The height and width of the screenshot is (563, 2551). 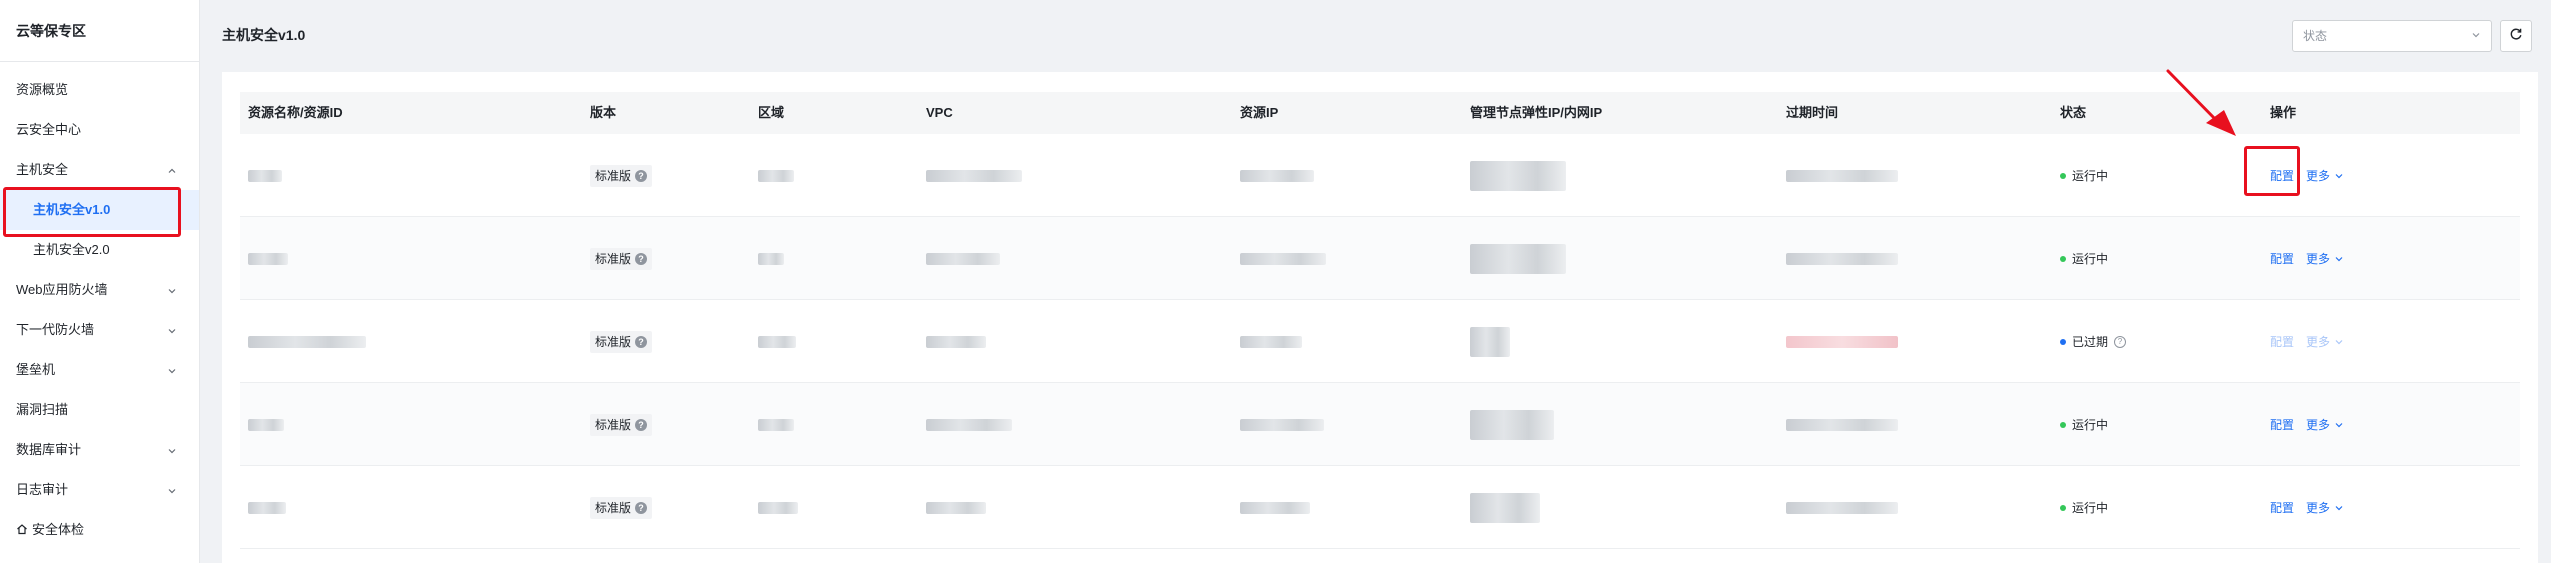 What do you see at coordinates (42, 169) in the screenshot?
I see `sidebar-item-label: 主机安全` at bounding box center [42, 169].